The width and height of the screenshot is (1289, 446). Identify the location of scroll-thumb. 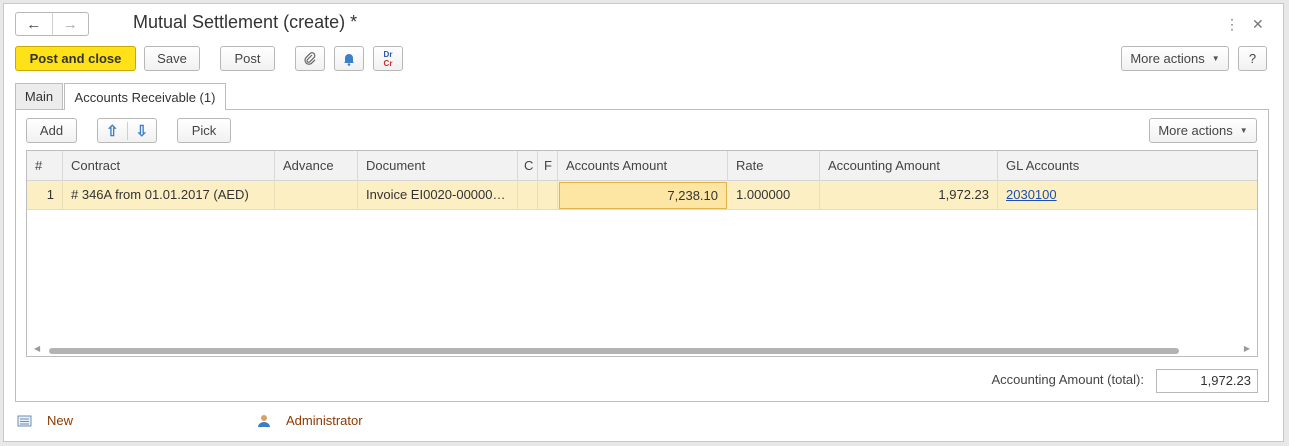
(614, 351).